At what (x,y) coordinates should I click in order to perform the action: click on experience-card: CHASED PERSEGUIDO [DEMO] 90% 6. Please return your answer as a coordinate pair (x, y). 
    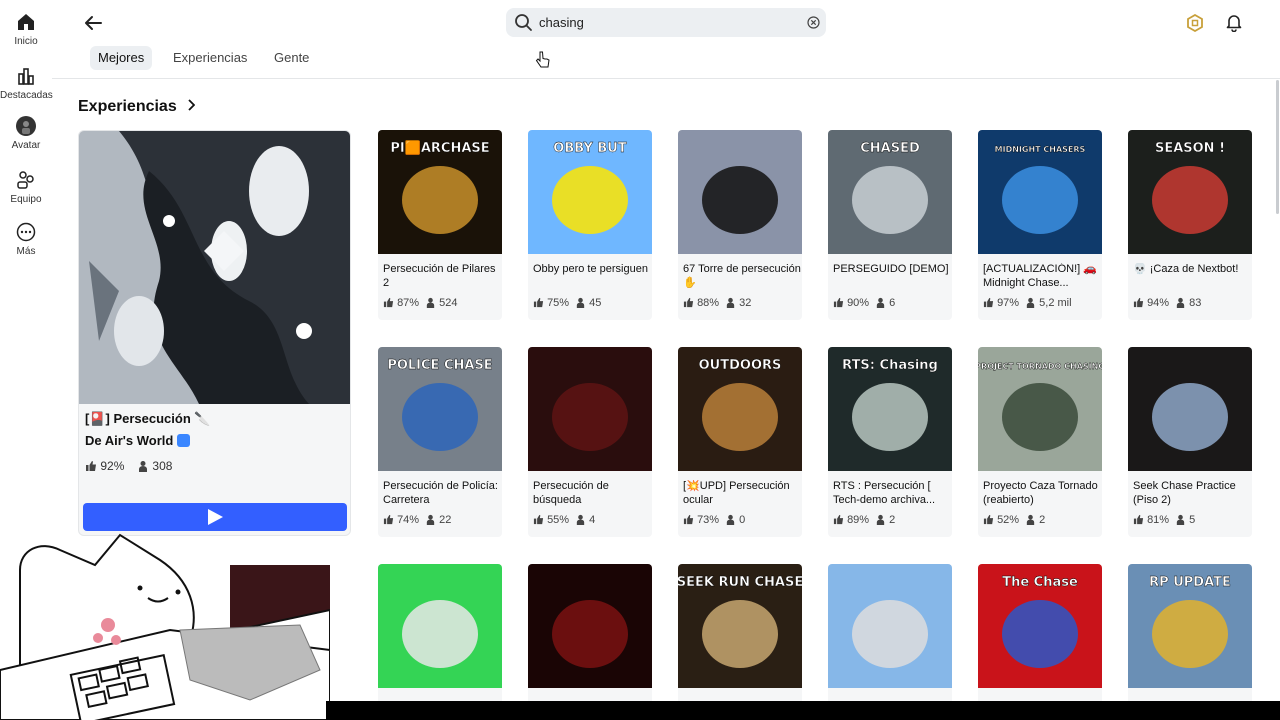
    Looking at the image, I should click on (890, 225).